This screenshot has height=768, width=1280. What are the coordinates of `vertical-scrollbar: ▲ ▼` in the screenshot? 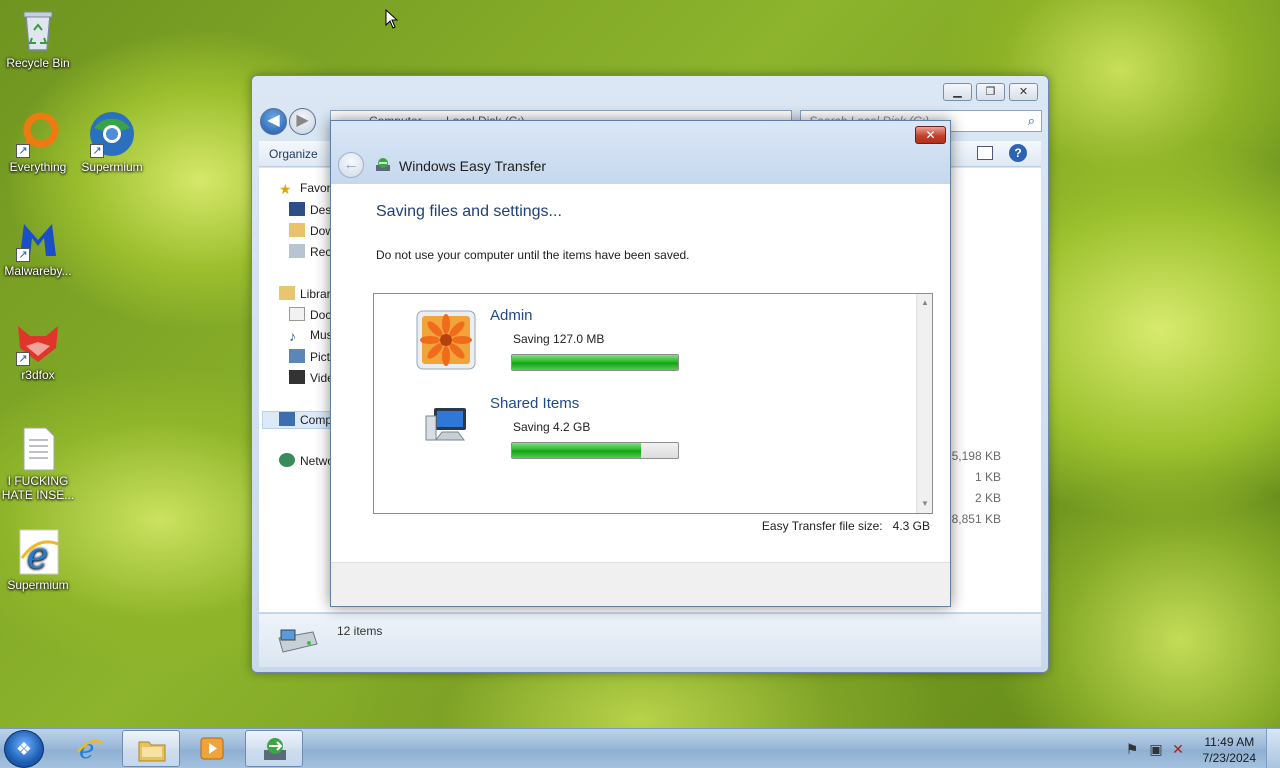 It's located at (924, 403).